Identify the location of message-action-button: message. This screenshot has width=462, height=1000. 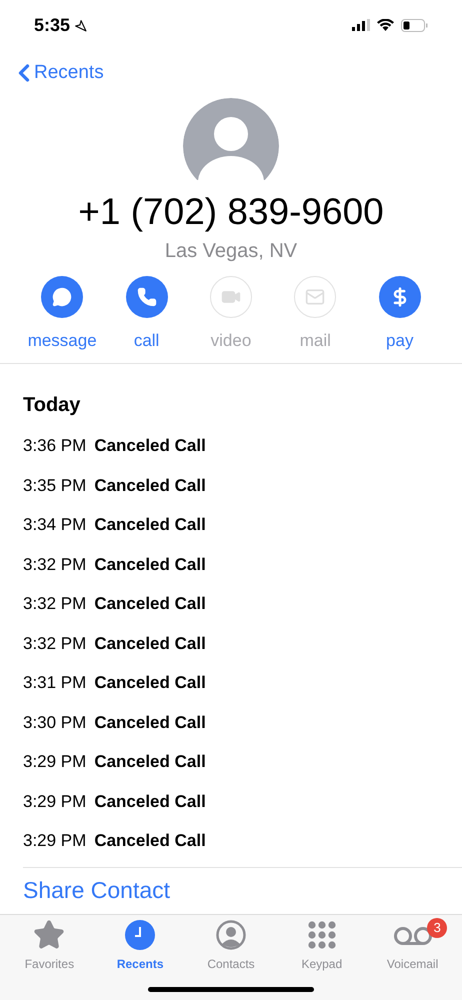
(62, 320).